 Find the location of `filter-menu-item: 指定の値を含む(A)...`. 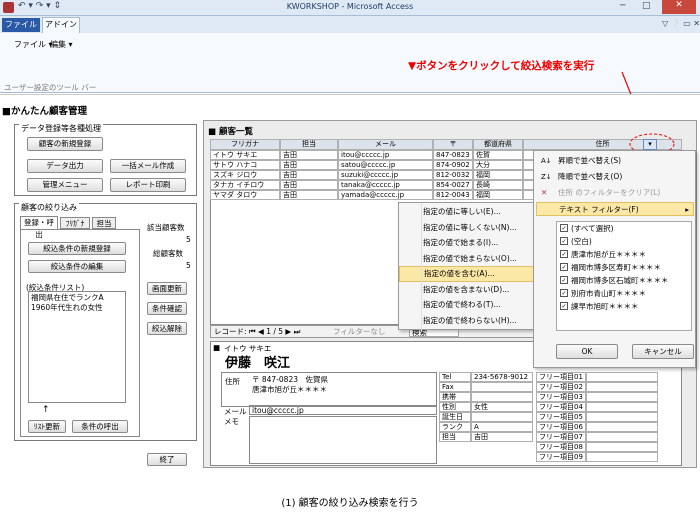

filter-menu-item: 指定の値を含む(A)... is located at coordinates (466, 274).